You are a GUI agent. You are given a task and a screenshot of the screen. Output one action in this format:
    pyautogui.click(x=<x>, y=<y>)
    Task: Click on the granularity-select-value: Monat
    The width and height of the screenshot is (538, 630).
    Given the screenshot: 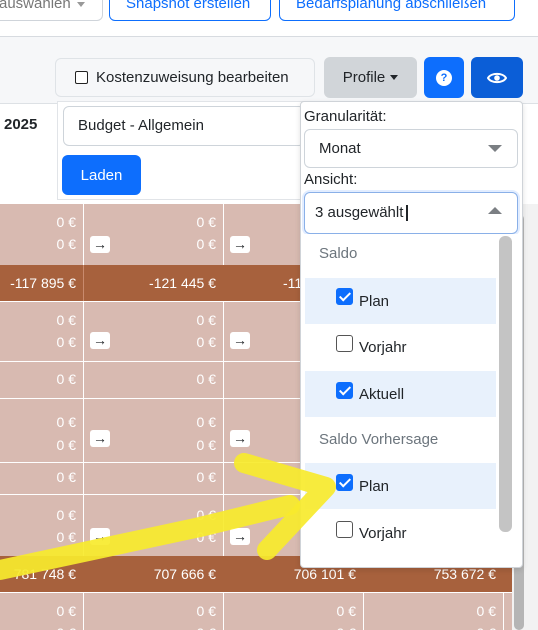 What is the action you would take?
    pyautogui.click(x=340, y=148)
    